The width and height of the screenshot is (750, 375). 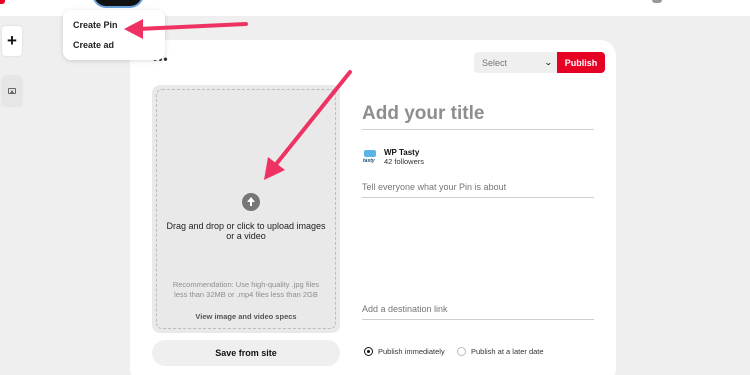 What do you see at coordinates (495, 62) in the screenshot?
I see `board-select-value: Select` at bounding box center [495, 62].